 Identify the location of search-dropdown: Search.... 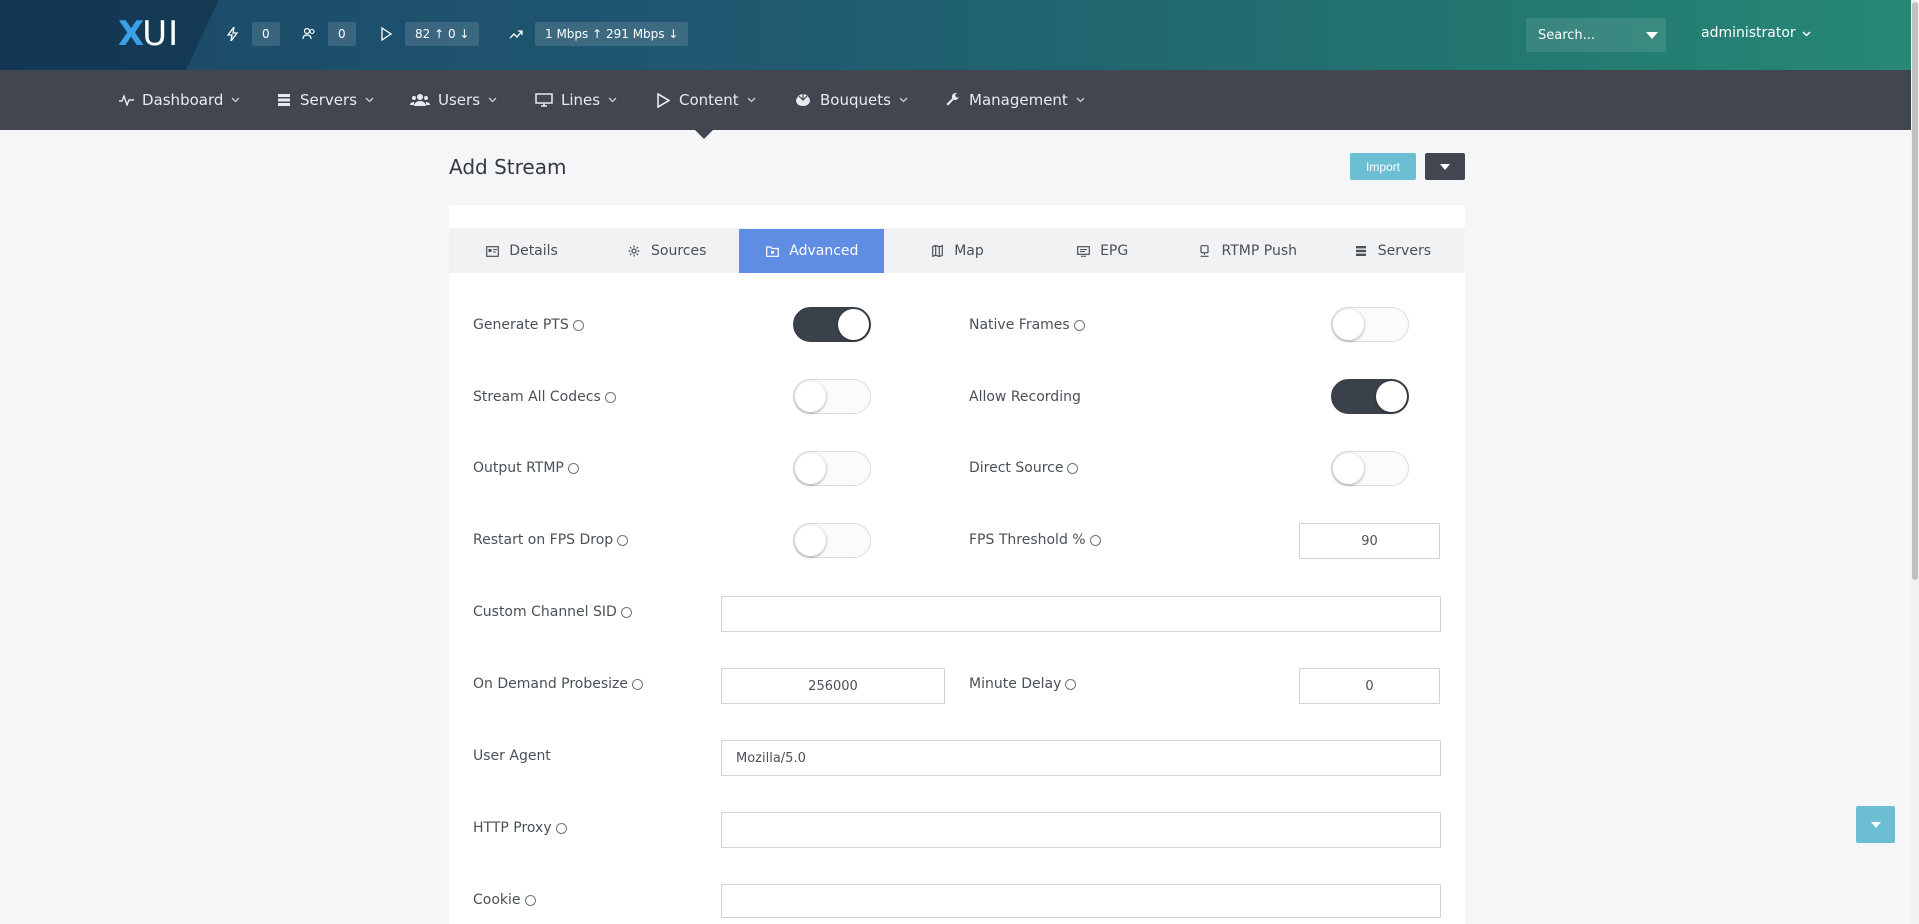
(1596, 35).